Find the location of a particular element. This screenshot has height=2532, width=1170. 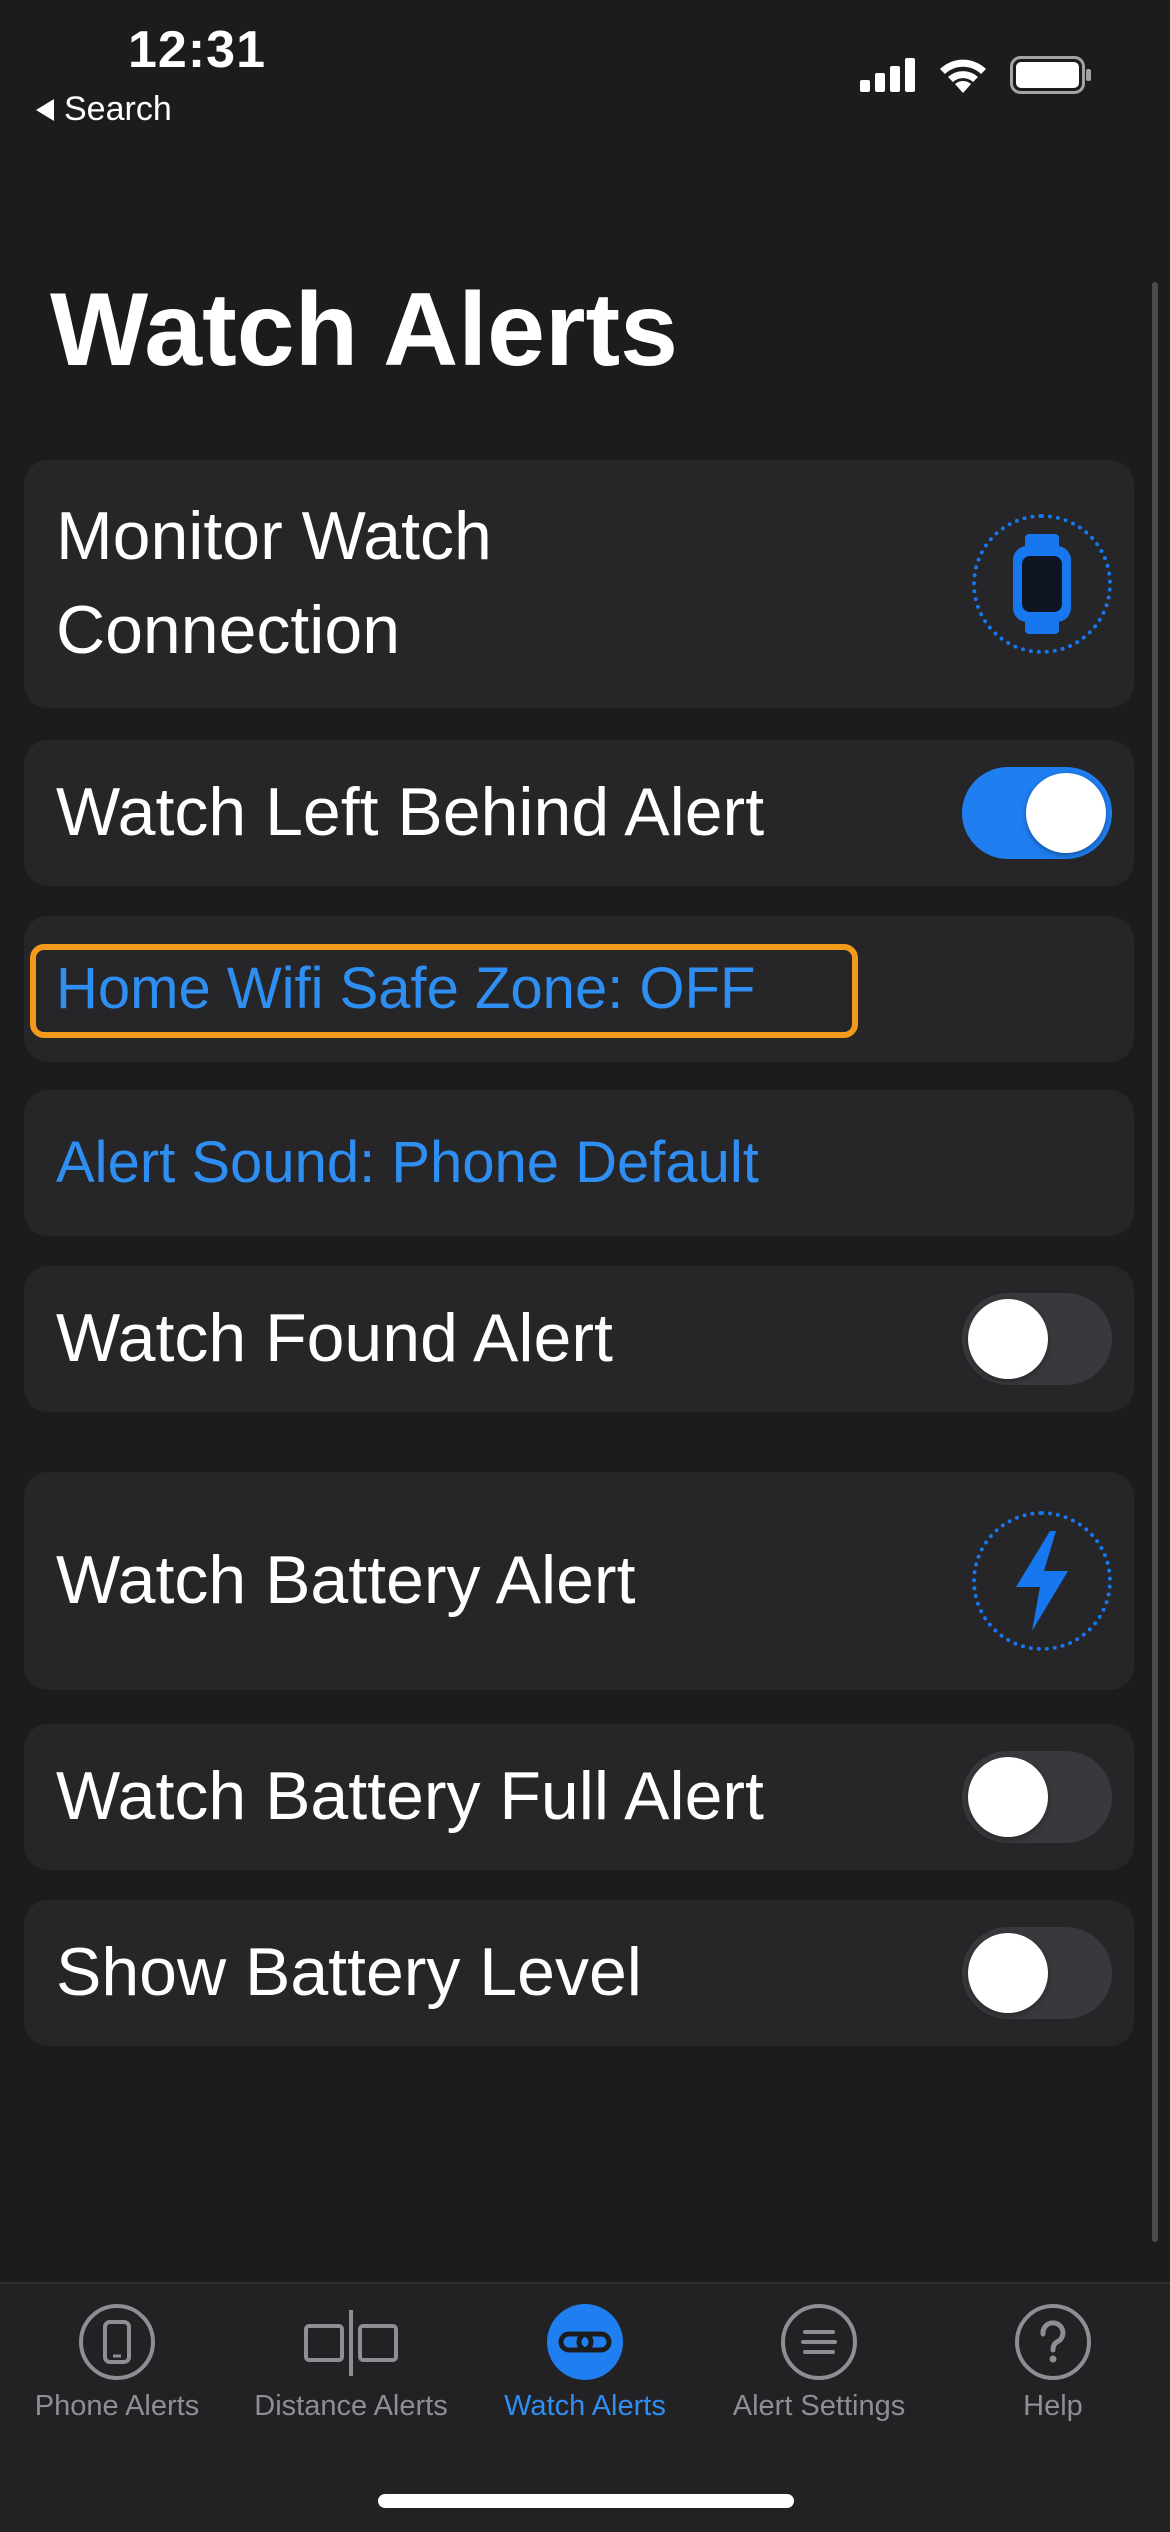

home-wifi-safe-zone-row: Home Wifi Safe Zone: OFF is located at coordinates (579, 989).